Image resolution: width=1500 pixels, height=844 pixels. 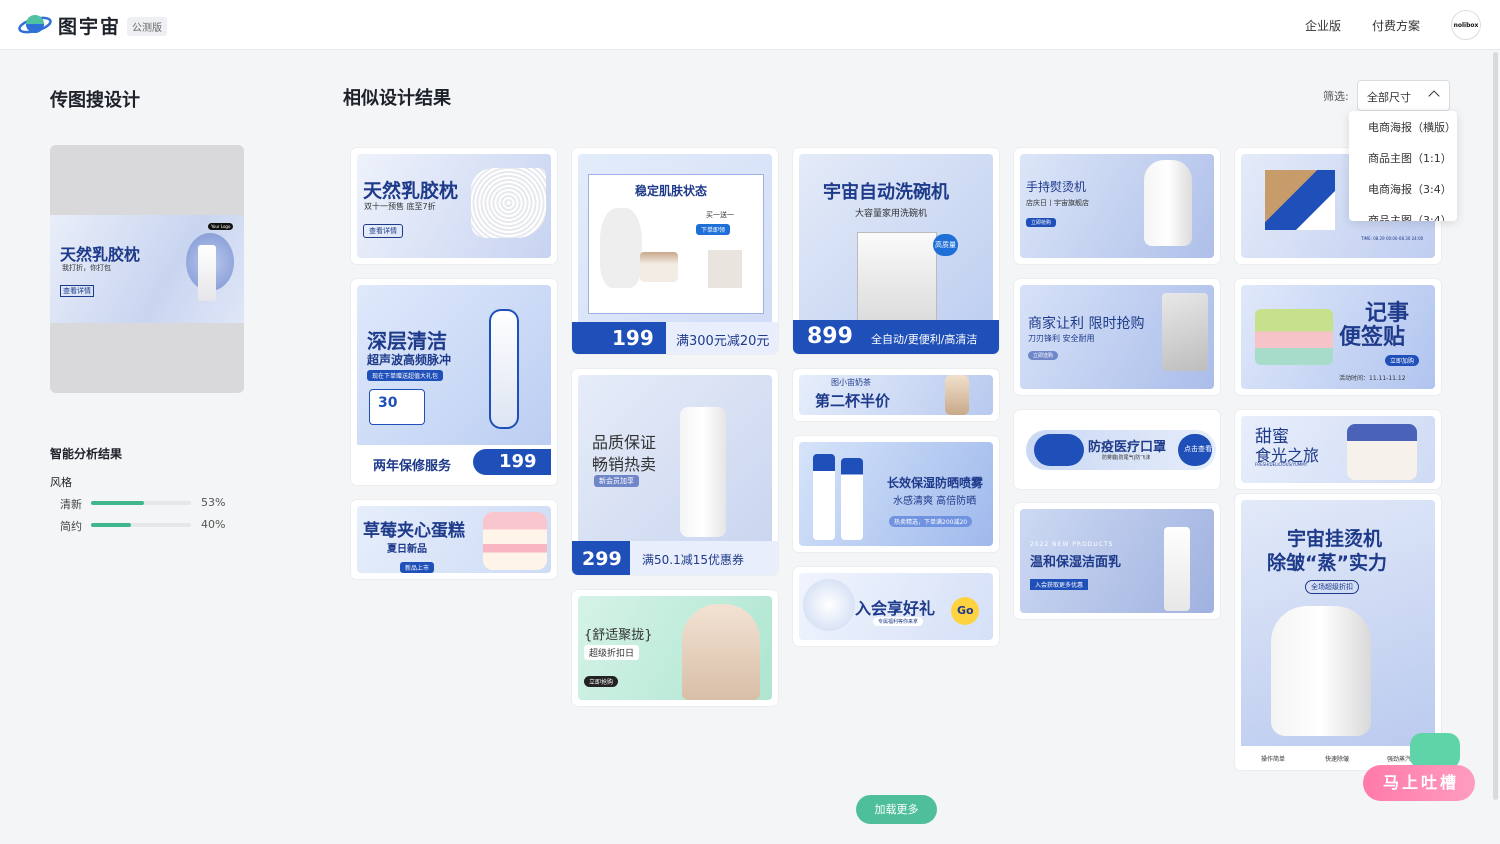 What do you see at coordinates (1335, 539) in the screenshot?
I see `card-title: 宇宙挂烫机` at bounding box center [1335, 539].